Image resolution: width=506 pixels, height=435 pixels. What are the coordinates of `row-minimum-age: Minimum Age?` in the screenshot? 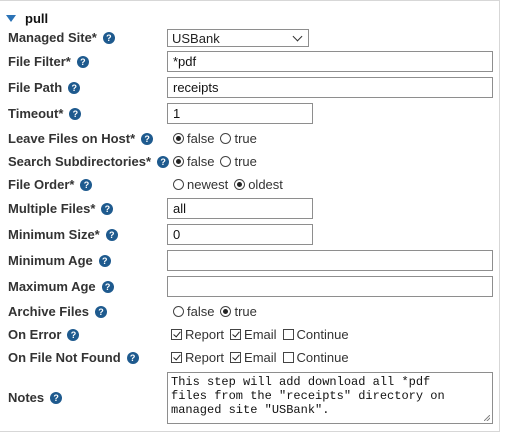 It's located at (250, 260).